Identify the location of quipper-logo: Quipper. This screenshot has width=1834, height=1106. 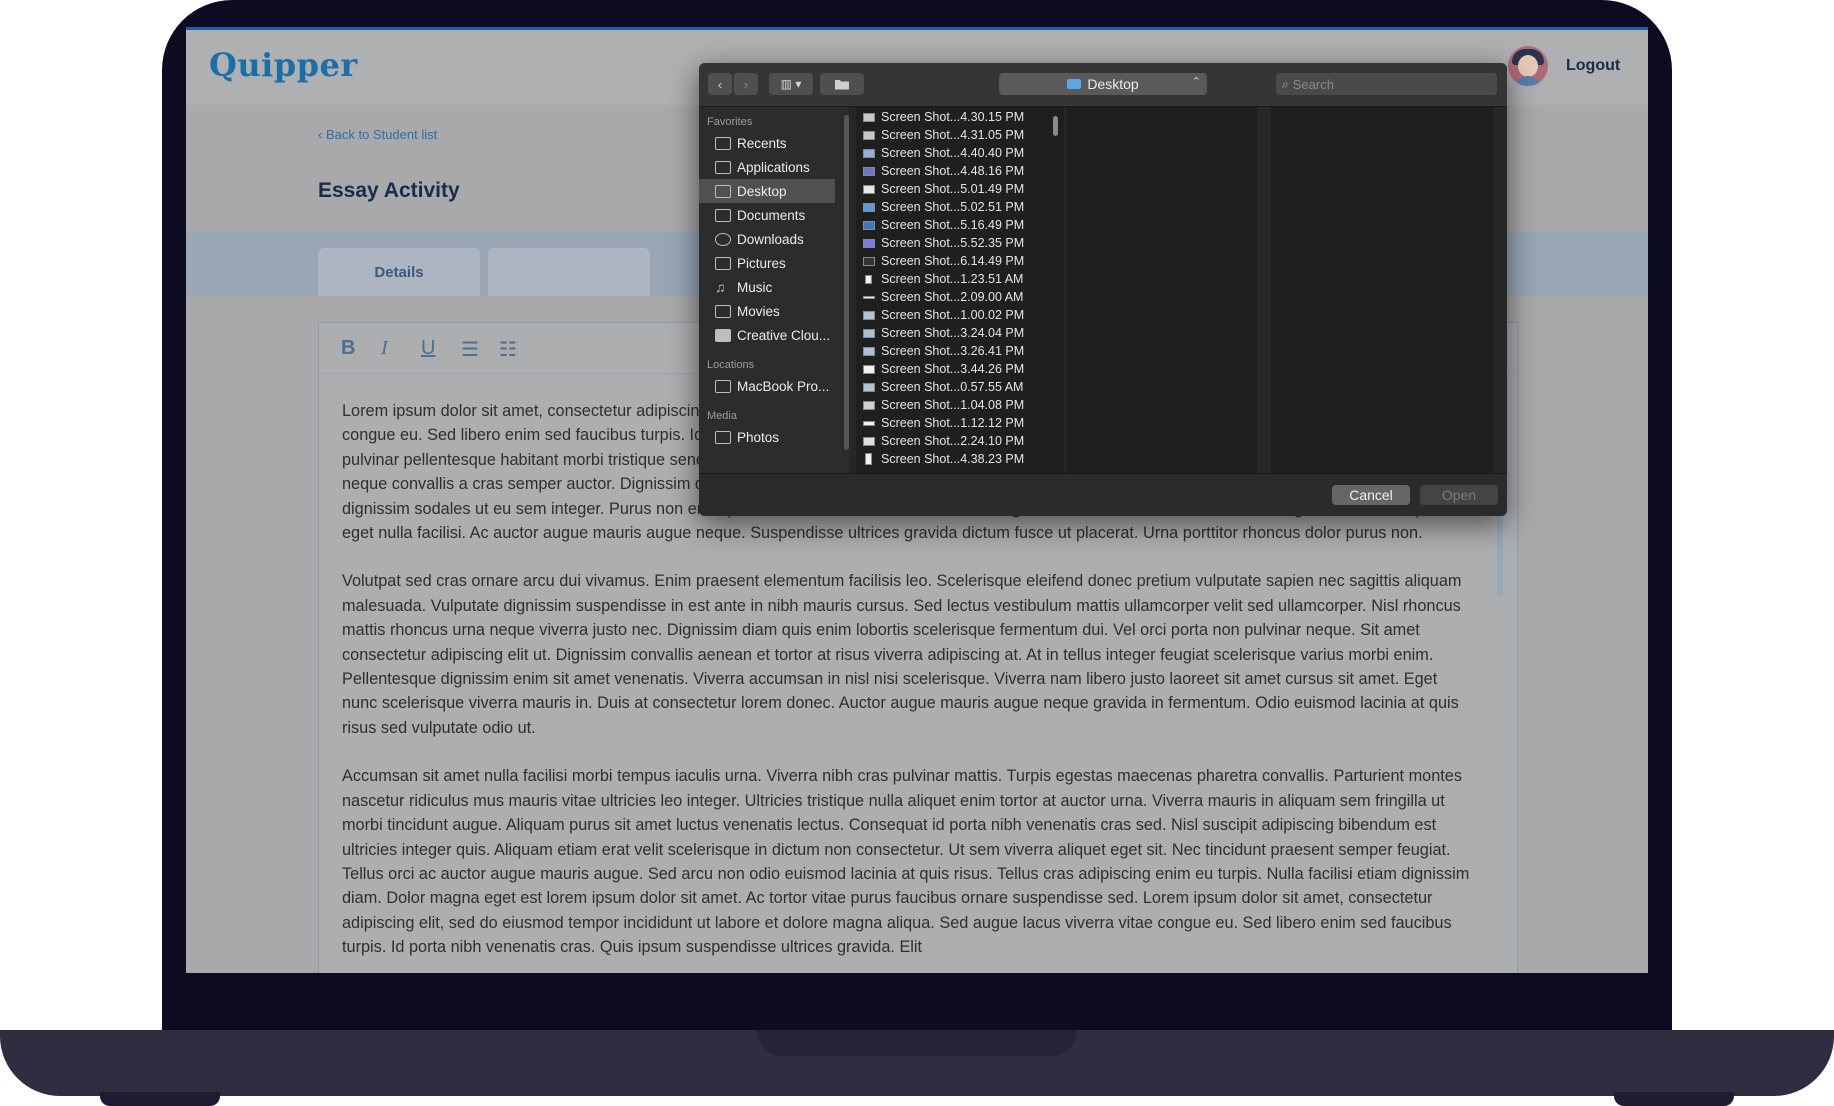
(283, 65).